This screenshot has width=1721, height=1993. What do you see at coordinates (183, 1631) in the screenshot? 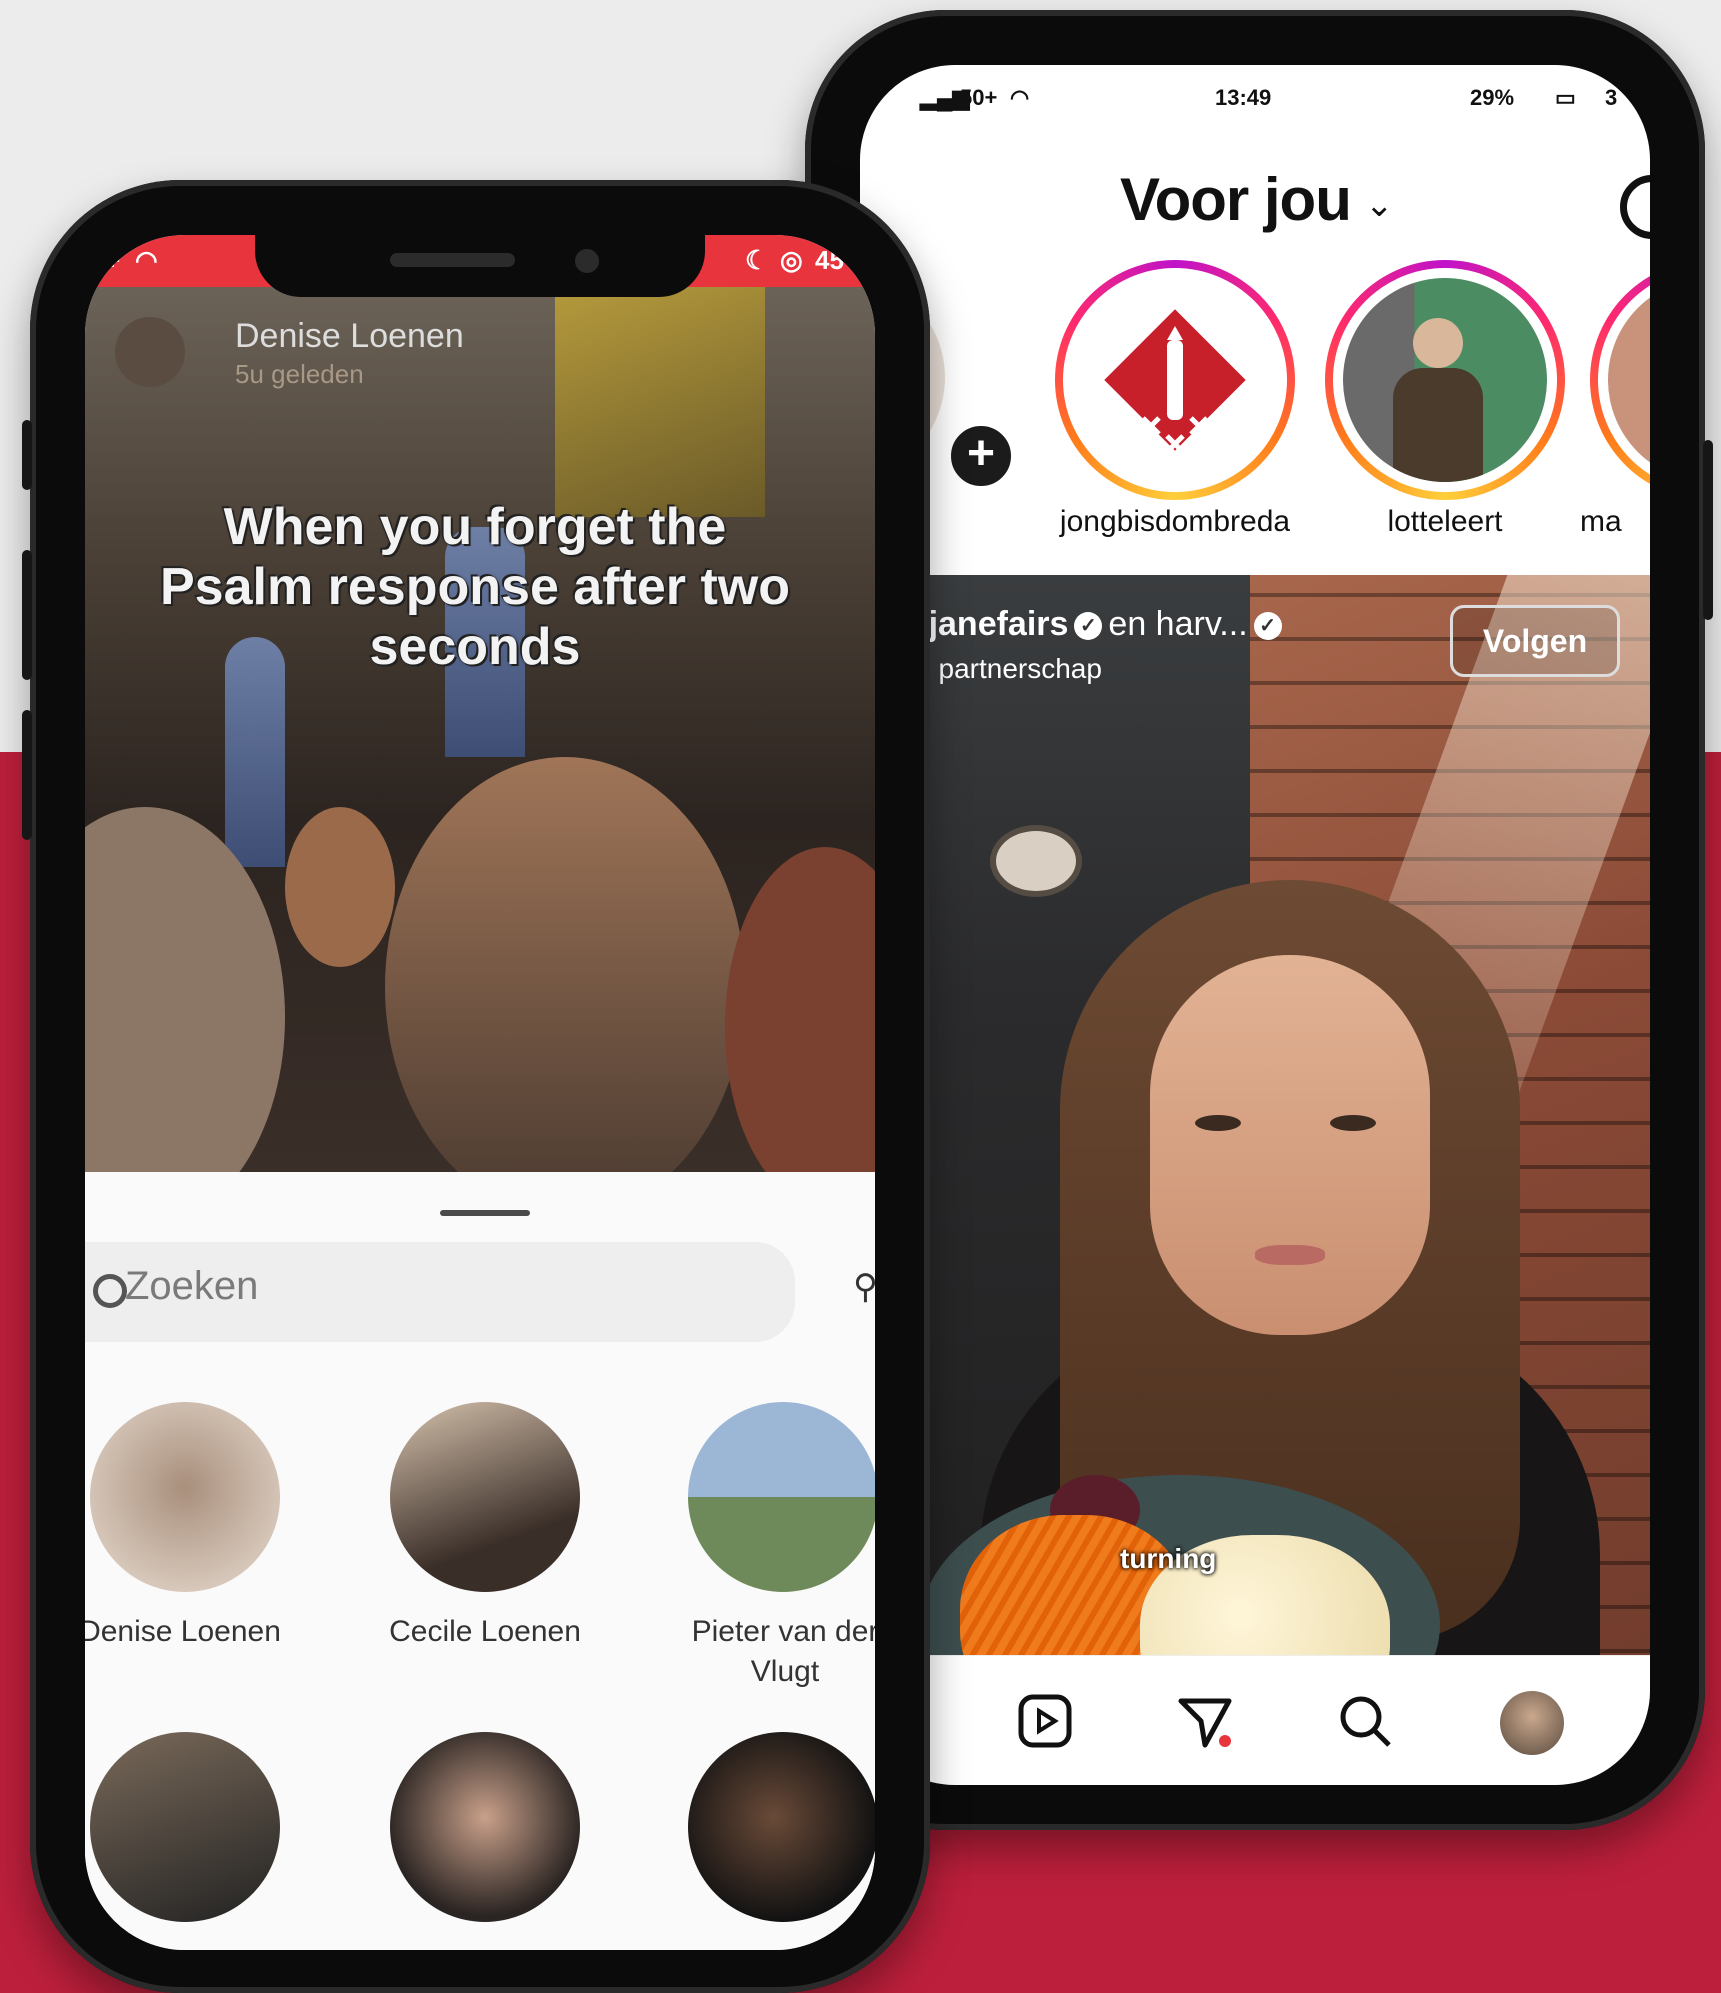
I see `contact-name: Denise Loenen` at bounding box center [183, 1631].